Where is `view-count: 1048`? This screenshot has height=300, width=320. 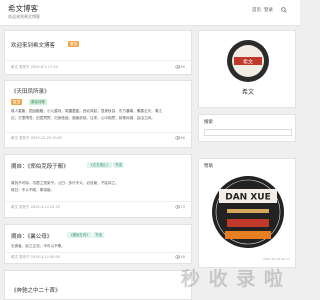
view-count: 1048 is located at coordinates (180, 257).